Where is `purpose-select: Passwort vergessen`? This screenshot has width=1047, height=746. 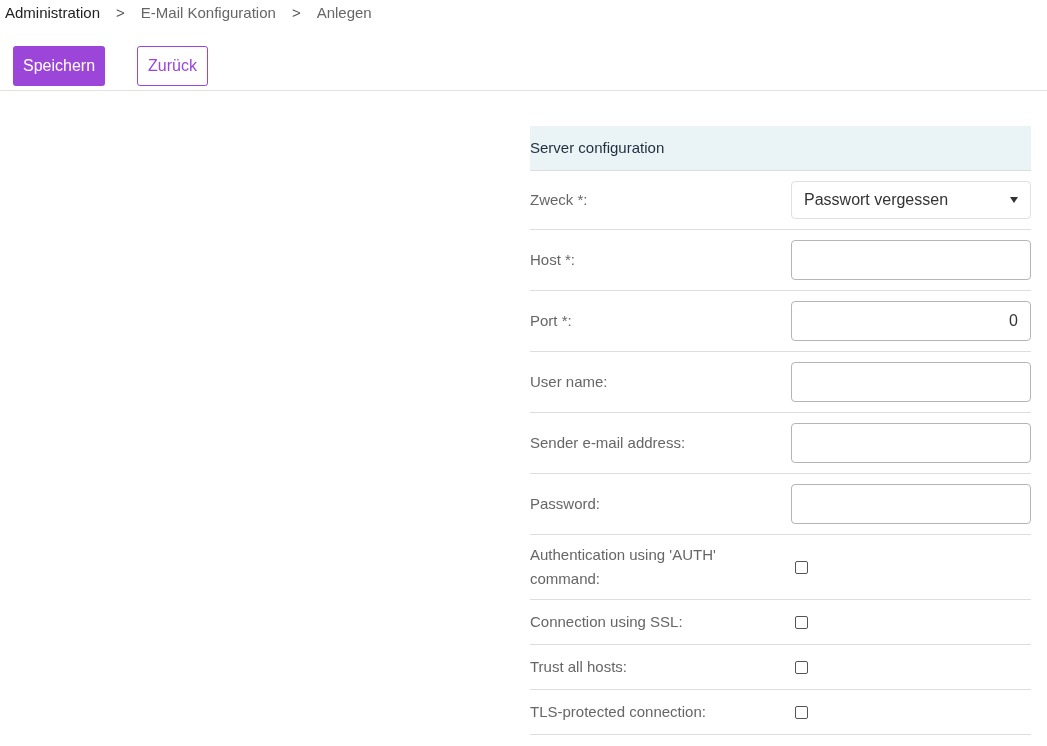
purpose-select: Passwort vergessen is located at coordinates (911, 200).